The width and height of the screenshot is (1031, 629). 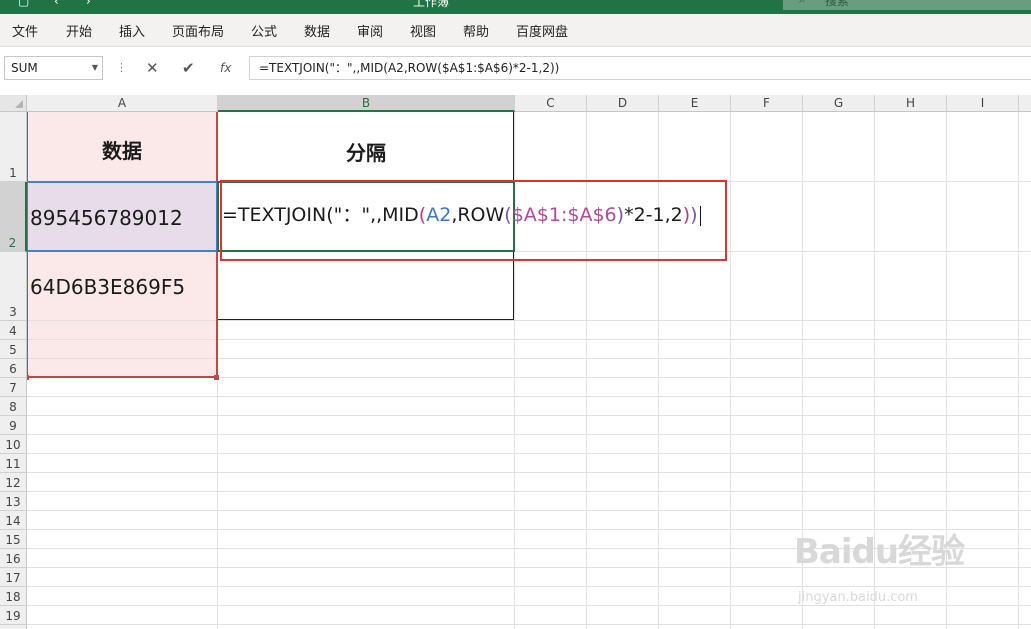 What do you see at coordinates (56, 4) in the screenshot?
I see `undo-icon: ‹` at bounding box center [56, 4].